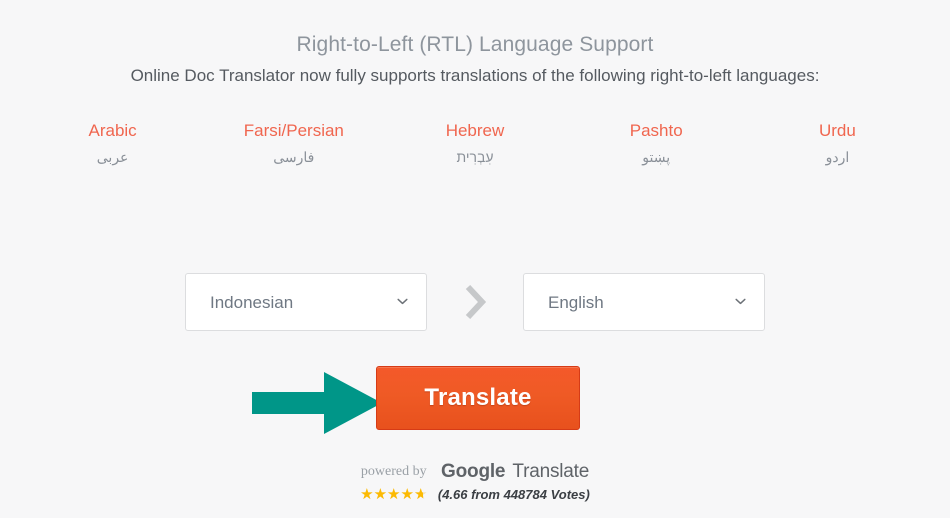 The image size is (950, 518). Describe the element at coordinates (294, 157) in the screenshot. I see `language-native-name: فارسى` at that location.